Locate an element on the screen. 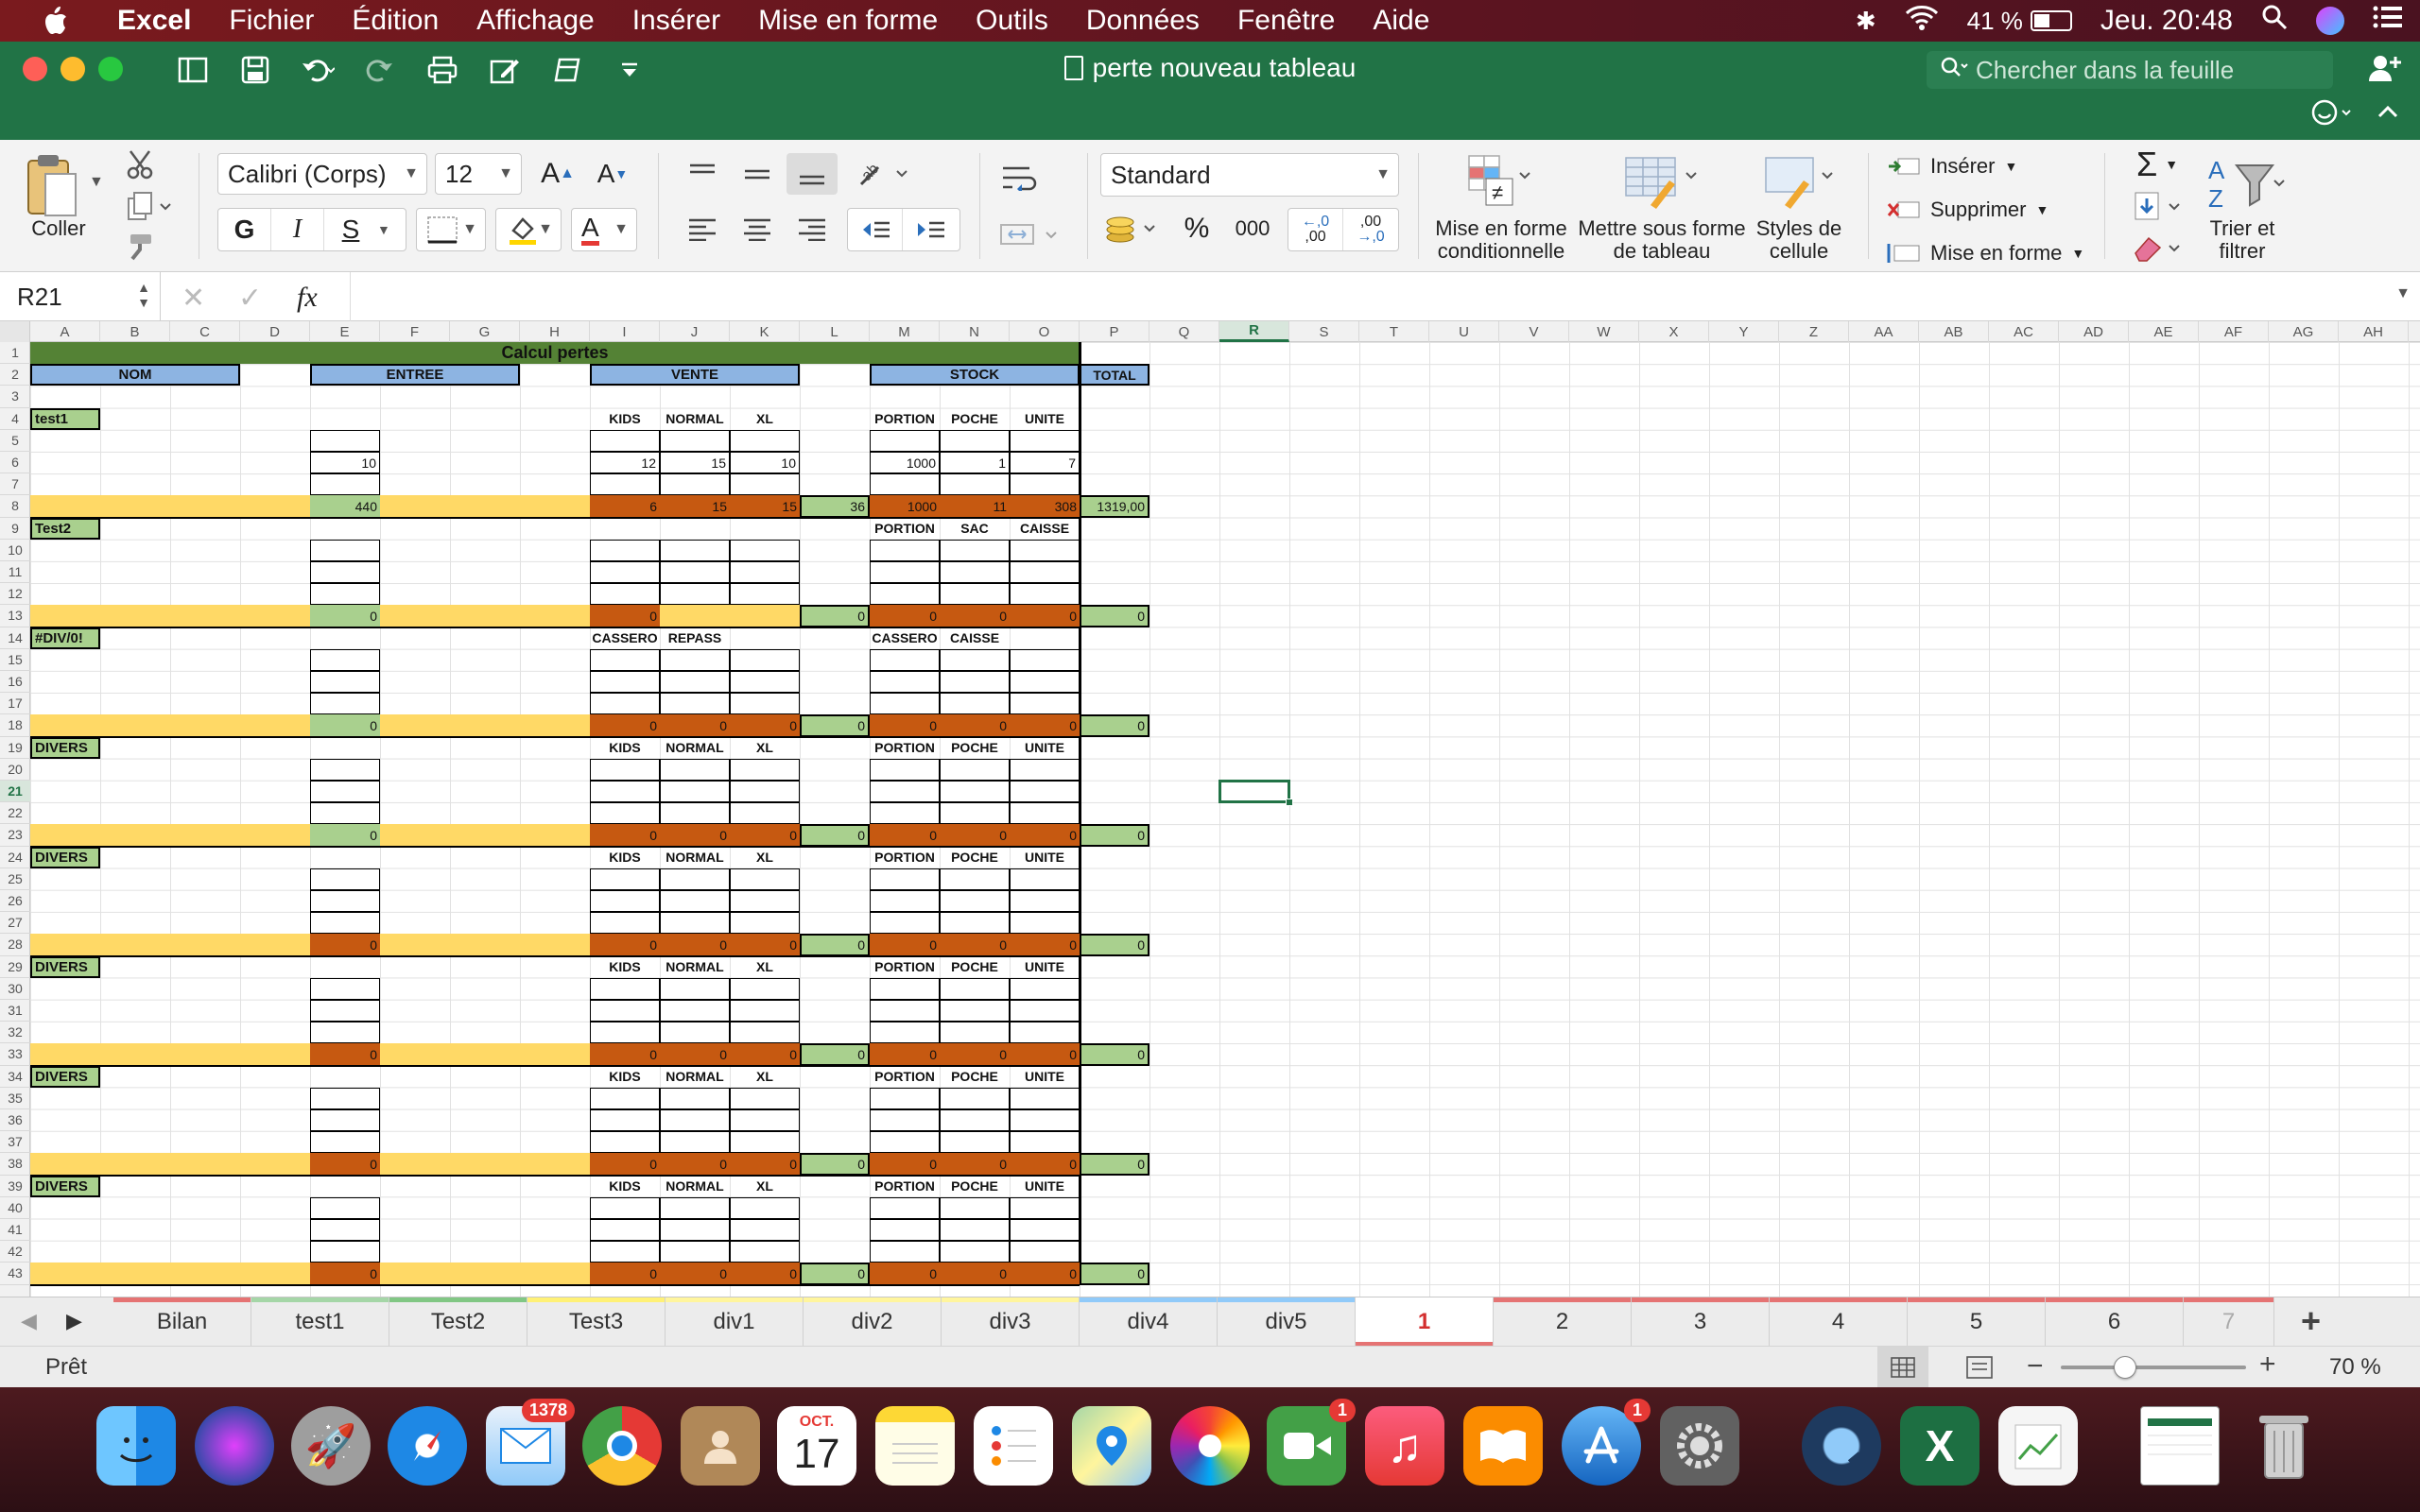 The height and width of the screenshot is (1512, 2420). cell-styles-label: Styles de cellule is located at coordinates (1799, 240).